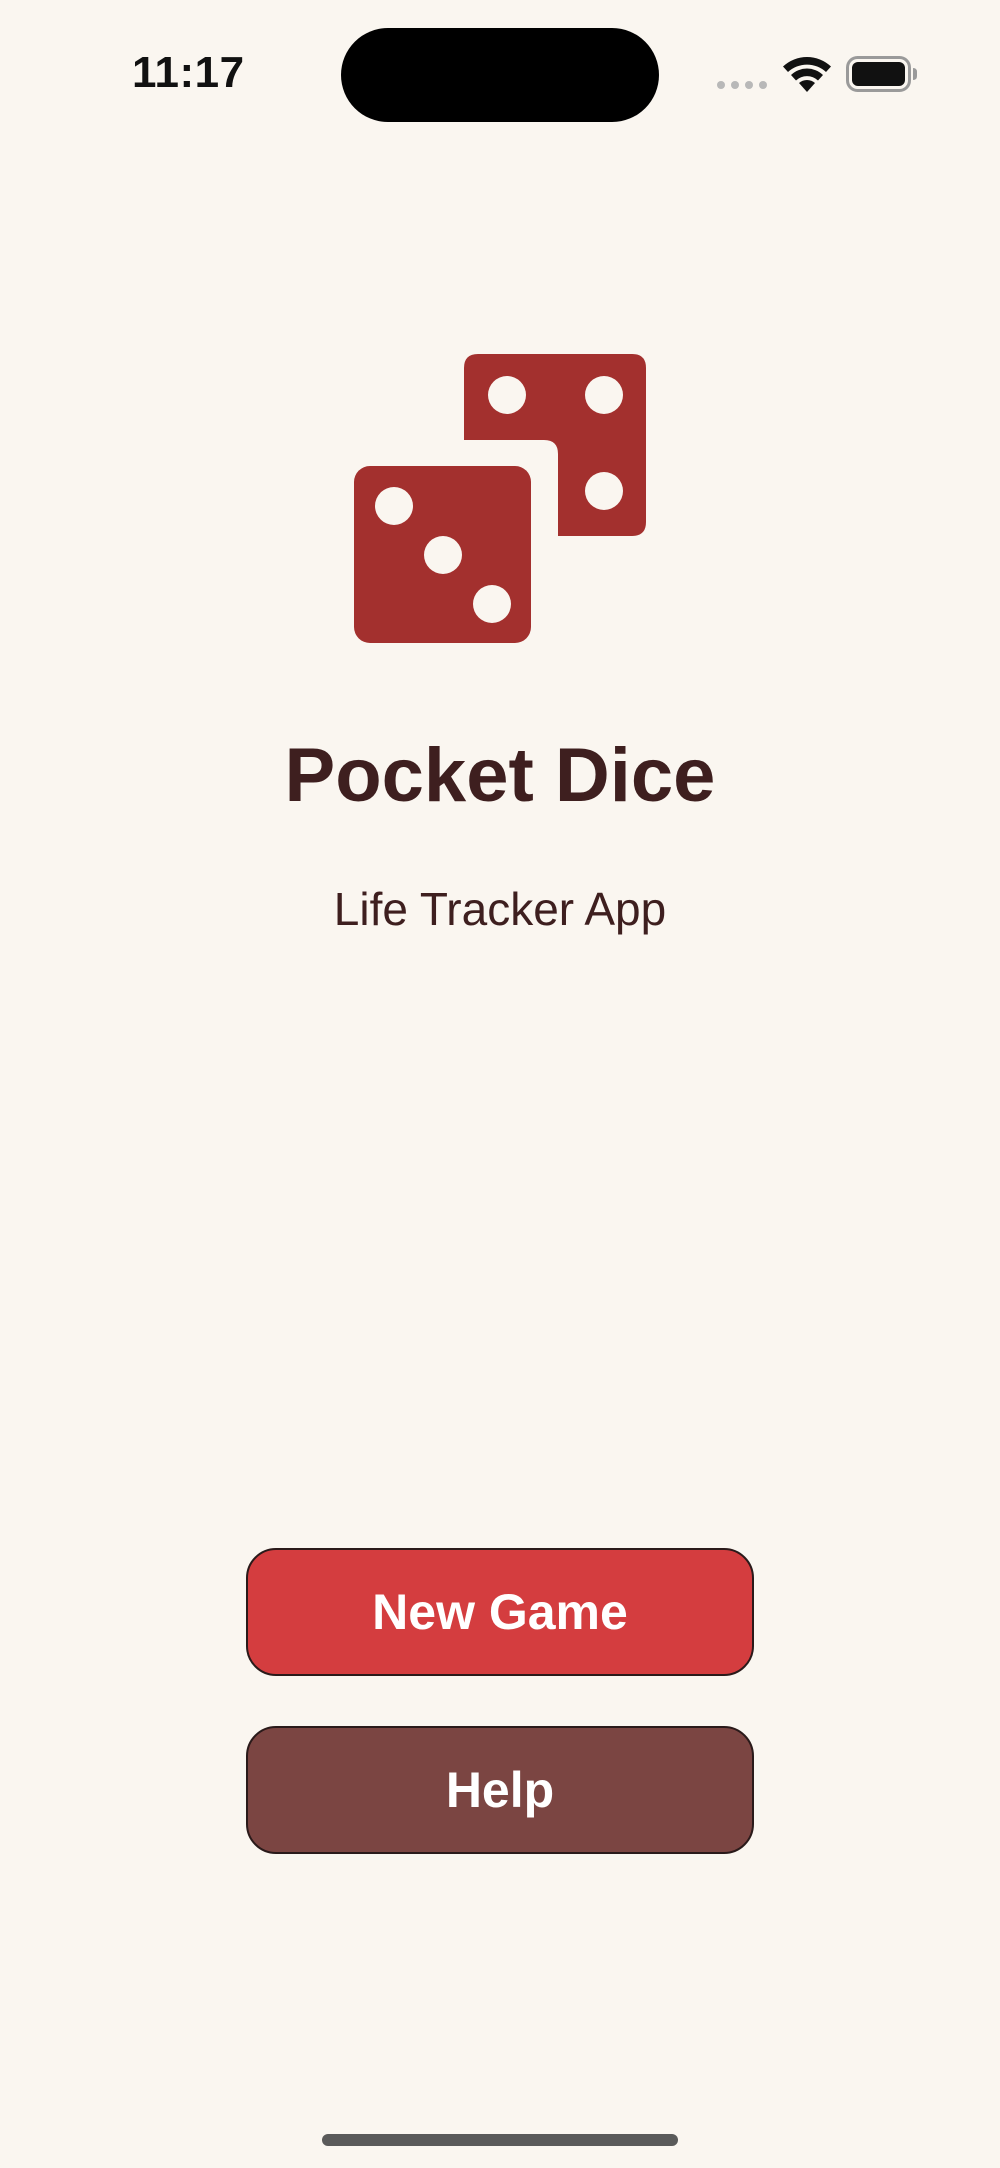 The width and height of the screenshot is (1000, 2168). Describe the element at coordinates (500, 1612) in the screenshot. I see `new-game-button: New Game` at that location.